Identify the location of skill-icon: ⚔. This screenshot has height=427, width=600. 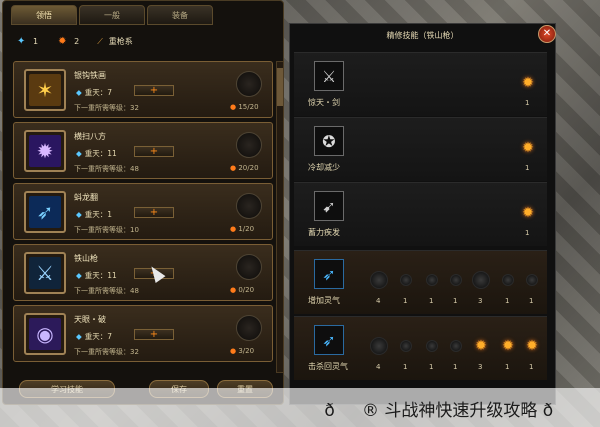
(45, 273).